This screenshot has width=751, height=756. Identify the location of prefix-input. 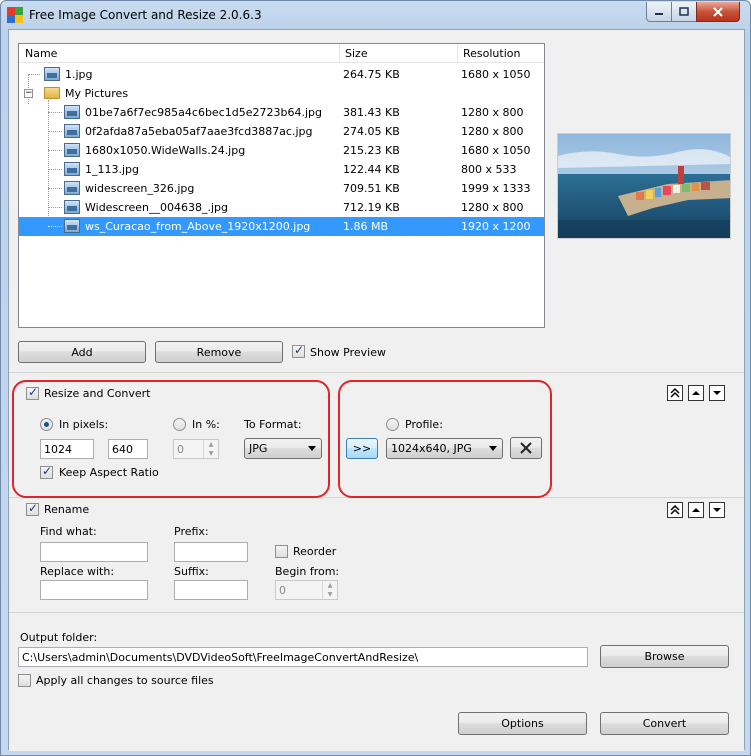
(211, 552).